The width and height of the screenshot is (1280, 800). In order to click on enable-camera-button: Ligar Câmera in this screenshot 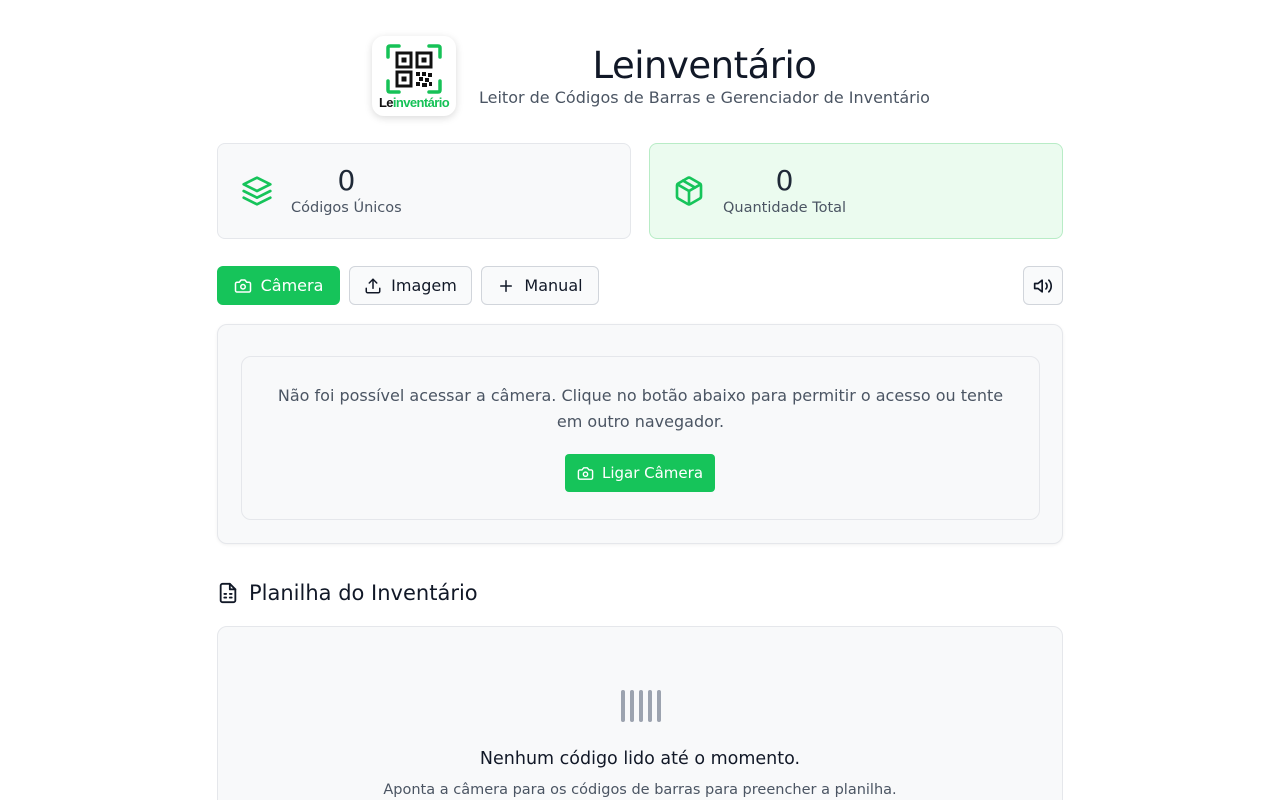, I will do `click(640, 473)`.